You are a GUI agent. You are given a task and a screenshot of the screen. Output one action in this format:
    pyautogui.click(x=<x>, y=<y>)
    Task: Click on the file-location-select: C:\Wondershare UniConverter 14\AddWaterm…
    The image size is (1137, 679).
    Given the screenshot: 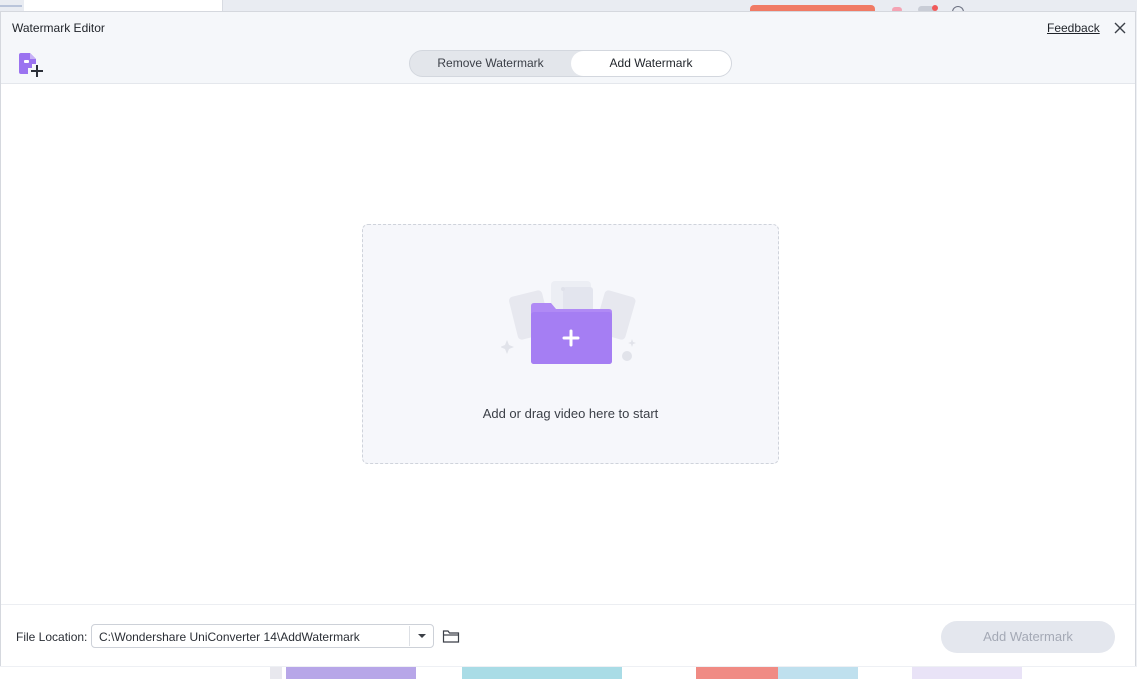 What is the action you would take?
    pyautogui.click(x=262, y=636)
    